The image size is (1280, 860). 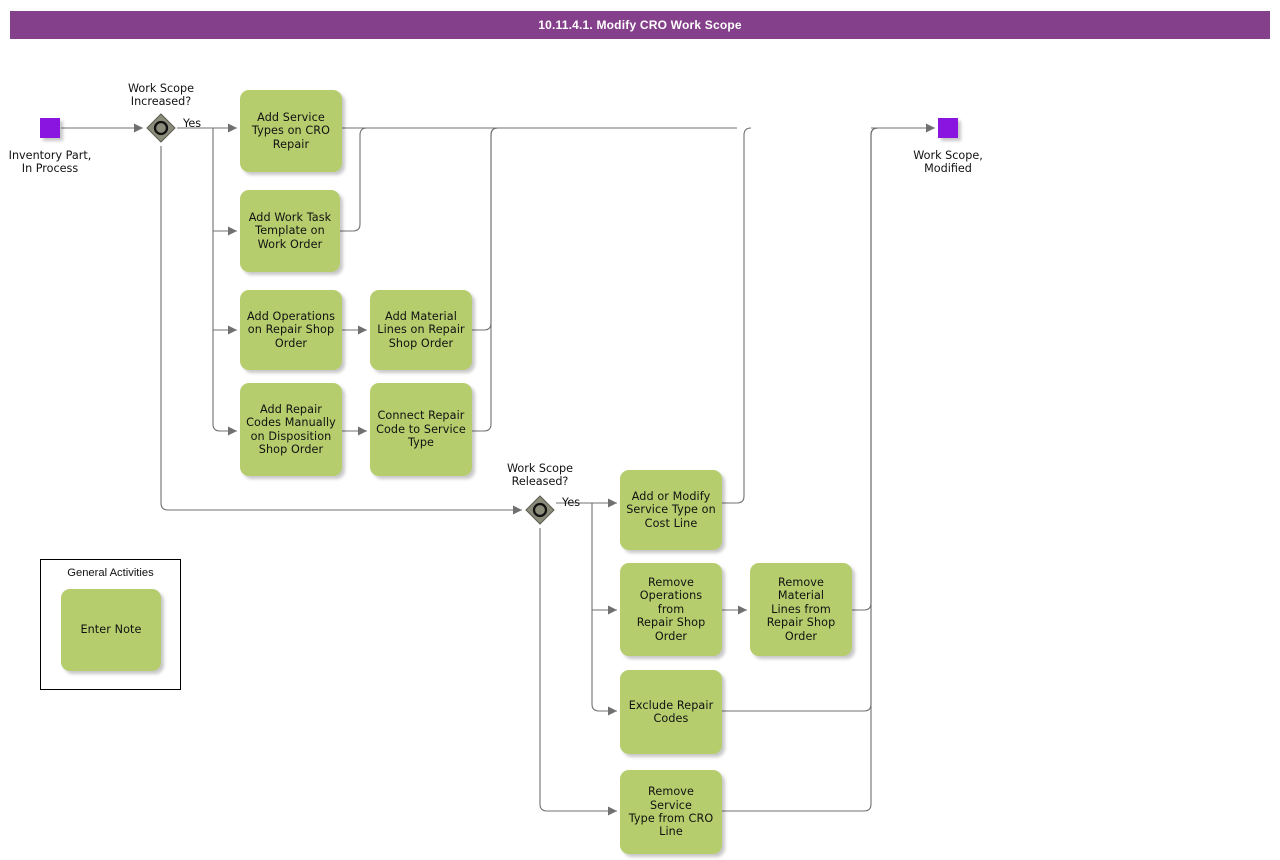 I want to click on flow-gateway1-yes-branch-trunk, so click(x=224, y=280).